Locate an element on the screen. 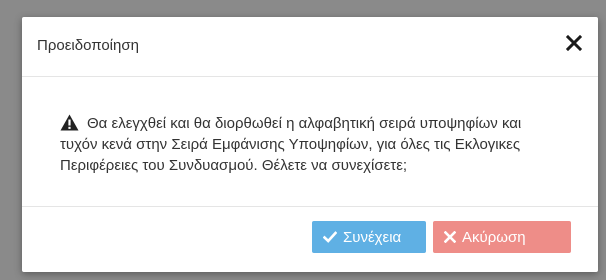 This screenshot has width=606, height=280. warning-icon is located at coordinates (69, 122).